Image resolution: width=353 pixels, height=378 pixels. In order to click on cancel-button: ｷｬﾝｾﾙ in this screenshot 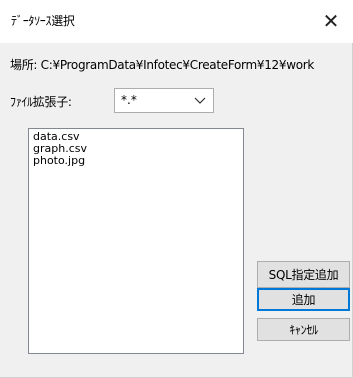, I will do `click(303, 329)`.